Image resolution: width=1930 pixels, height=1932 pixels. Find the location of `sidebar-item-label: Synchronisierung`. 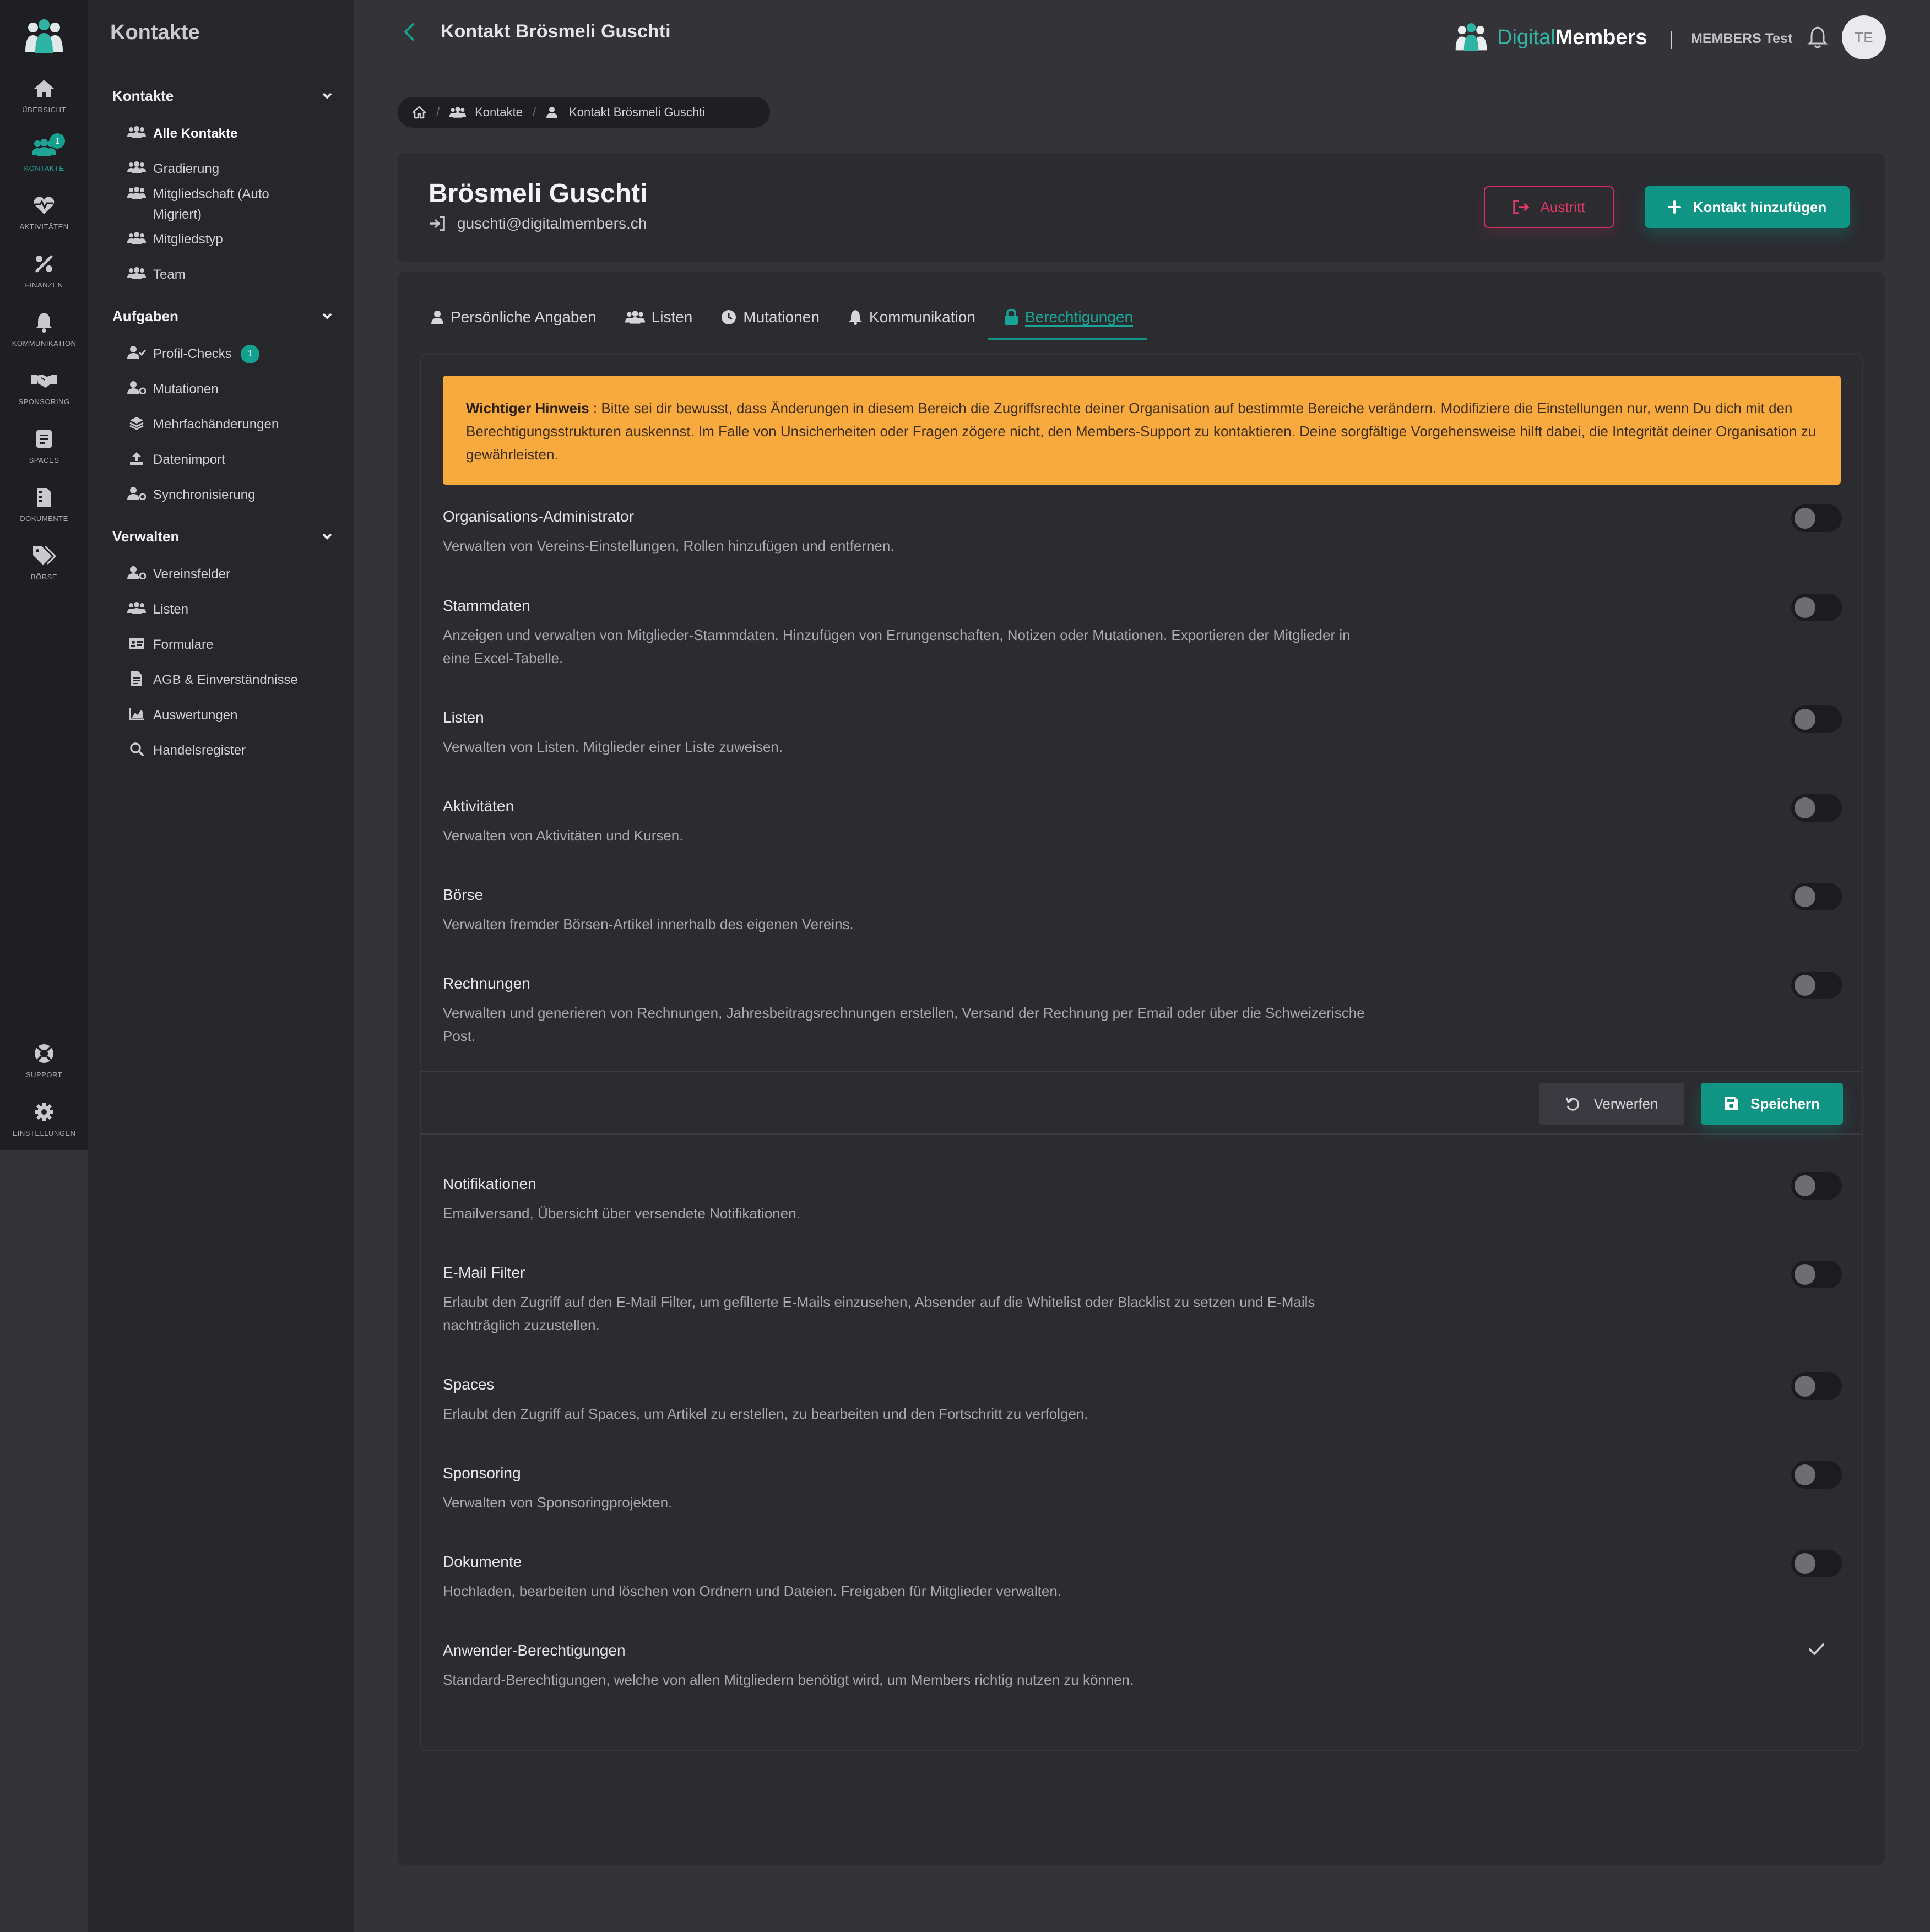

sidebar-item-label: Synchronisierung is located at coordinates (204, 494).